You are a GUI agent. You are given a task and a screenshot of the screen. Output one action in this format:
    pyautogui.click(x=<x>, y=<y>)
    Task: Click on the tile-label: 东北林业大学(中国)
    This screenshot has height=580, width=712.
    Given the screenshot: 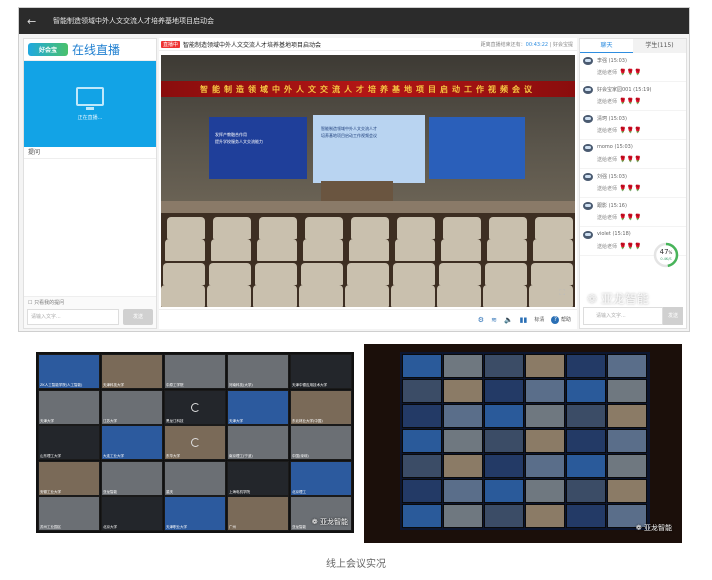 What is the action you would take?
    pyautogui.click(x=307, y=420)
    